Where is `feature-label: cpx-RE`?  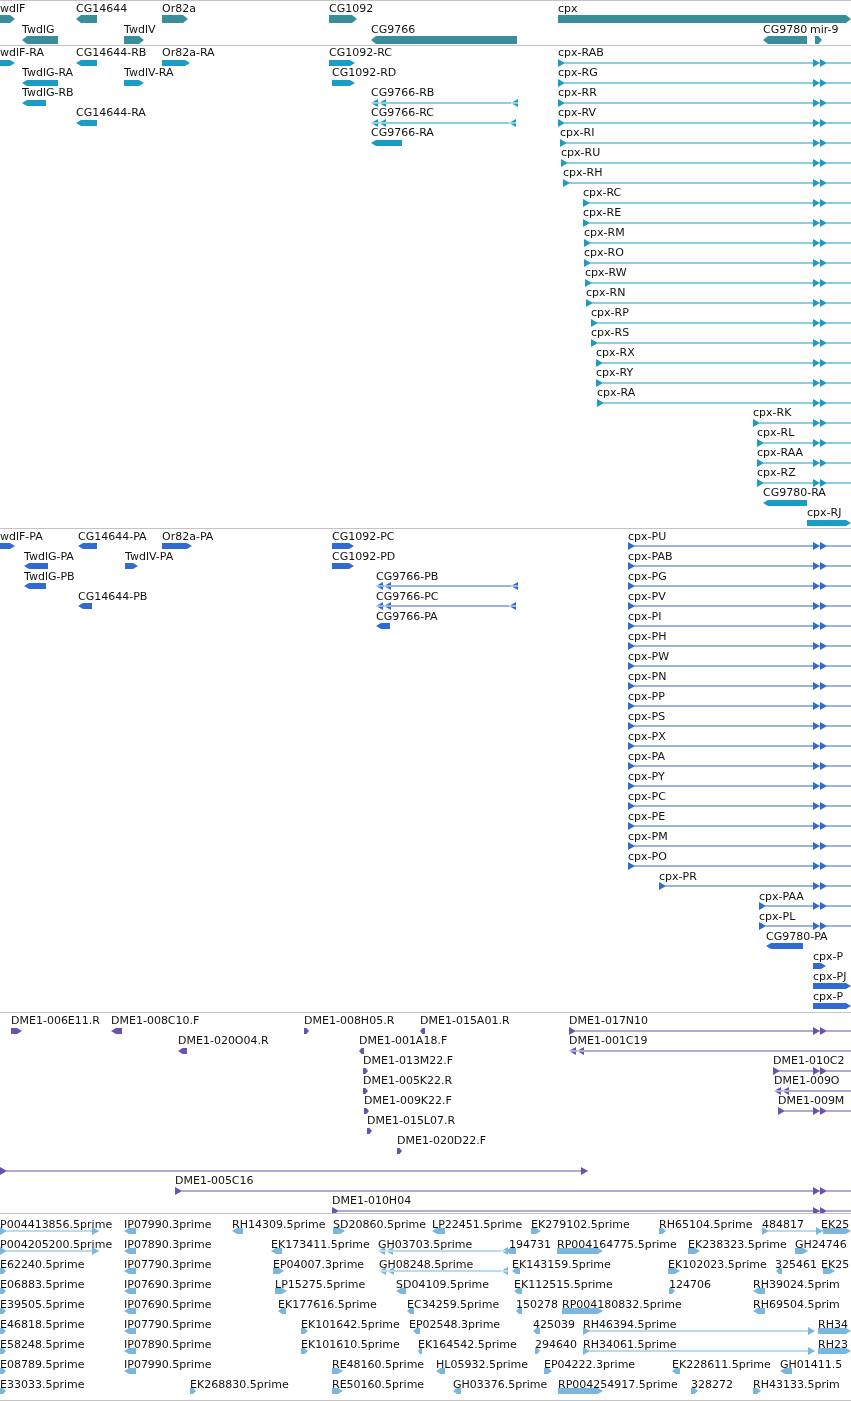 feature-label: cpx-RE is located at coordinates (602, 213).